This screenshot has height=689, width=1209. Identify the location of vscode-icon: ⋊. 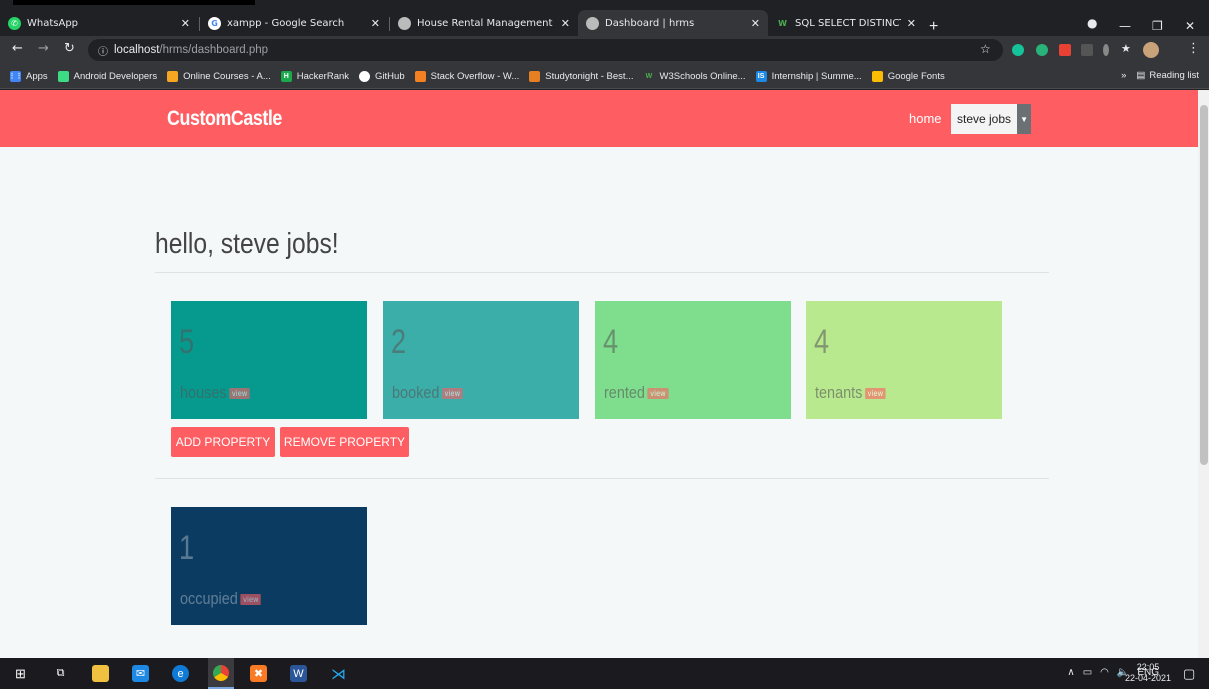
(338, 674).